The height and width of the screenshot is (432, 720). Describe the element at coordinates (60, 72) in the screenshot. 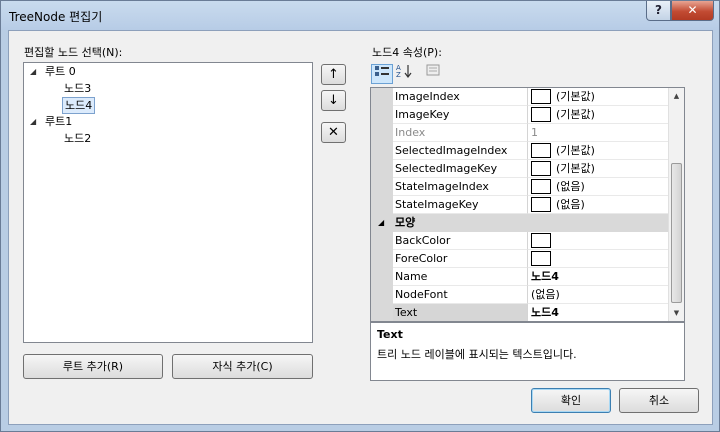

I see `tree-node-root0: 루트 0` at that location.